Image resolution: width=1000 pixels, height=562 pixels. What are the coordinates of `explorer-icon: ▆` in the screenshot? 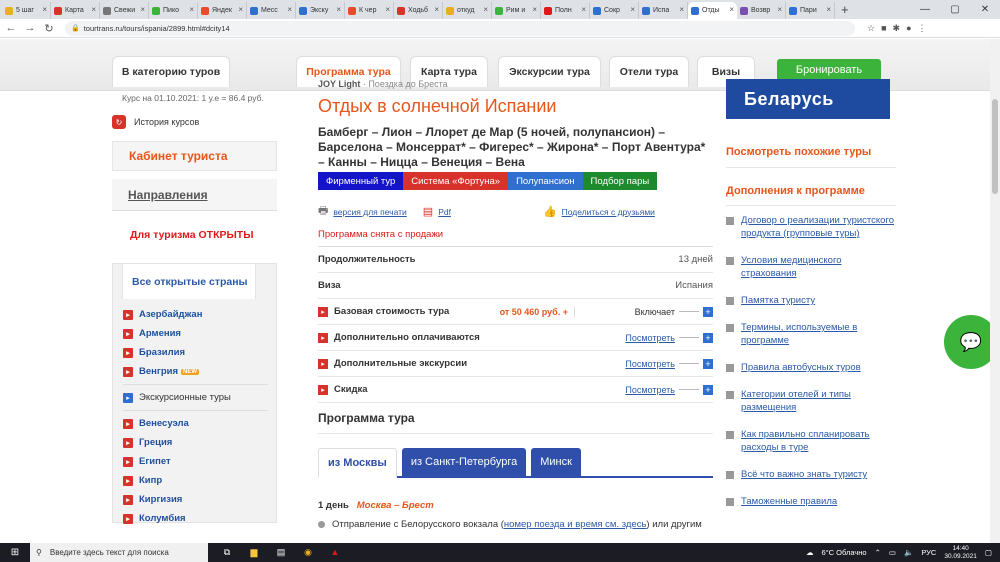 It's located at (254, 552).